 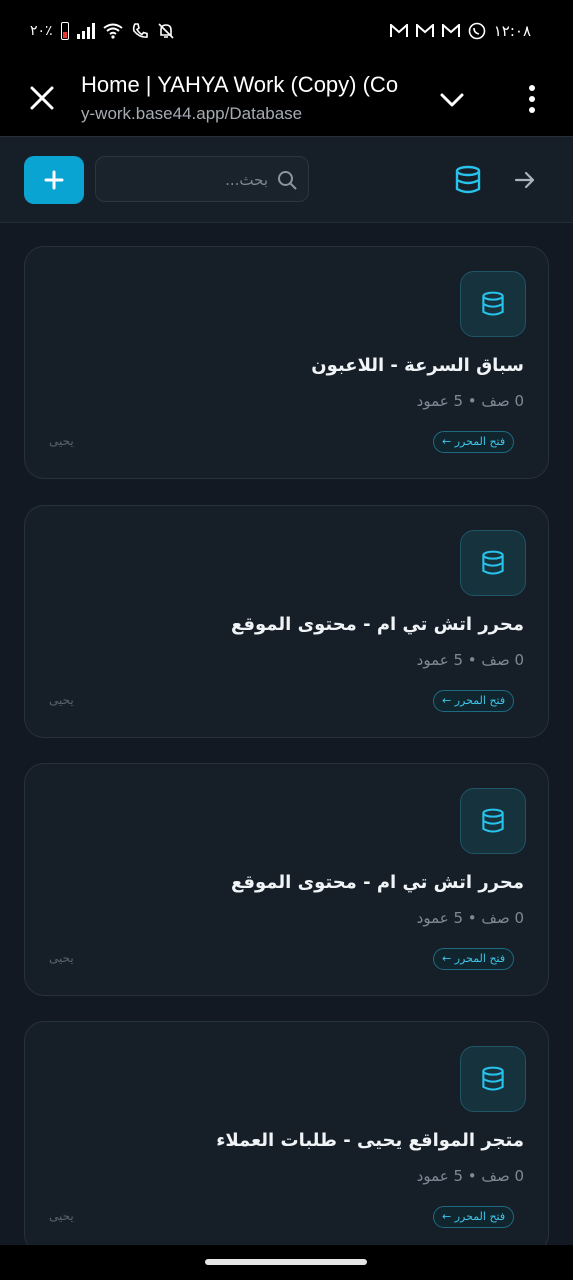 I want to click on status-right: ١٢:٠٨, so click(x=460, y=31).